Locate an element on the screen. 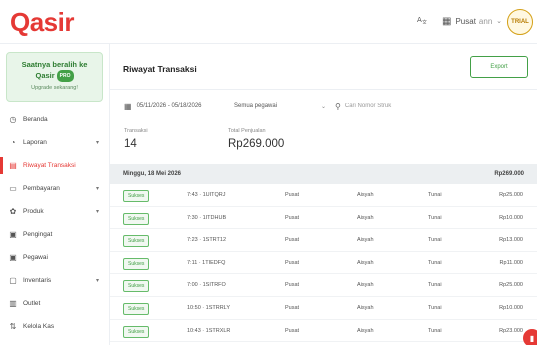  sidebar-item-label: Riwayat Transaksi is located at coordinates (49, 165).